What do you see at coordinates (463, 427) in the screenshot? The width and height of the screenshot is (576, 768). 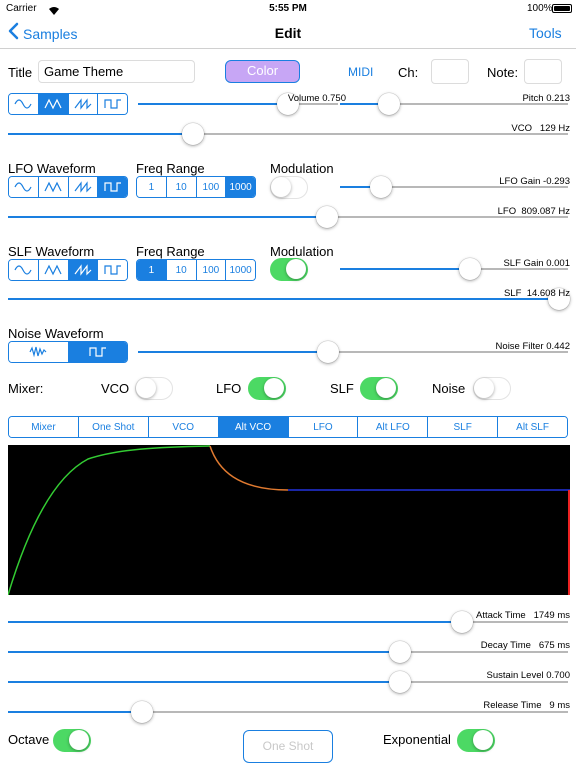 I see `tab-slf: SLF` at bounding box center [463, 427].